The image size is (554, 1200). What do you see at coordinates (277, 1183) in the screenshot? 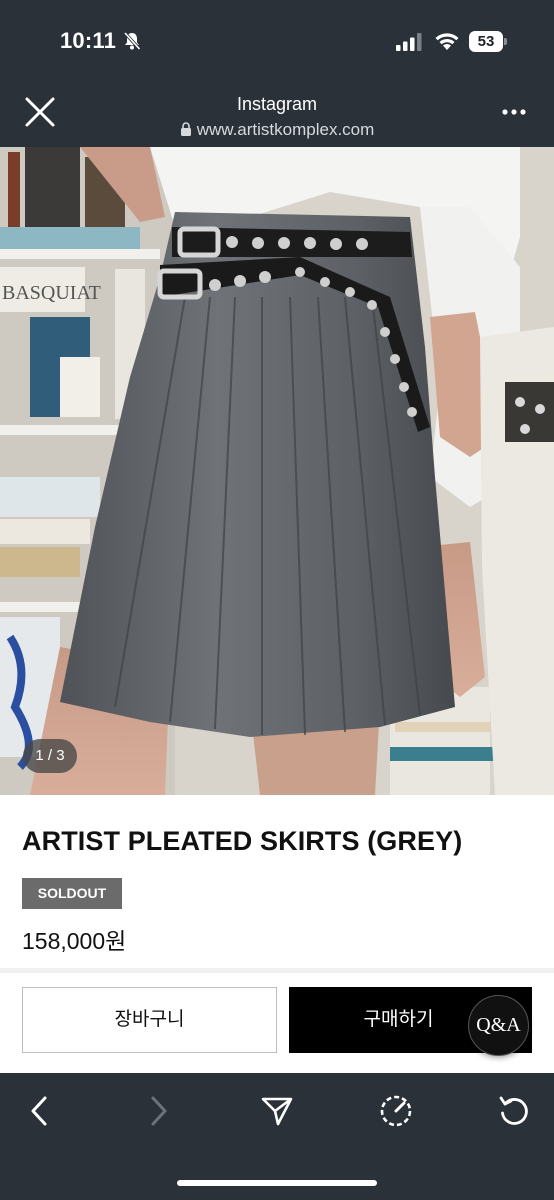
I see `home-indicator` at bounding box center [277, 1183].